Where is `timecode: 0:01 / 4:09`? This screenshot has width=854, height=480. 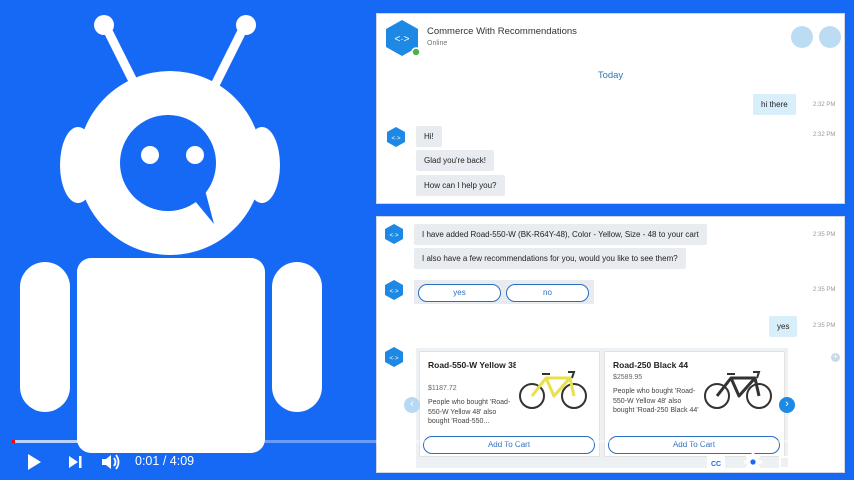 timecode: 0:01 / 4:09 is located at coordinates (164, 461).